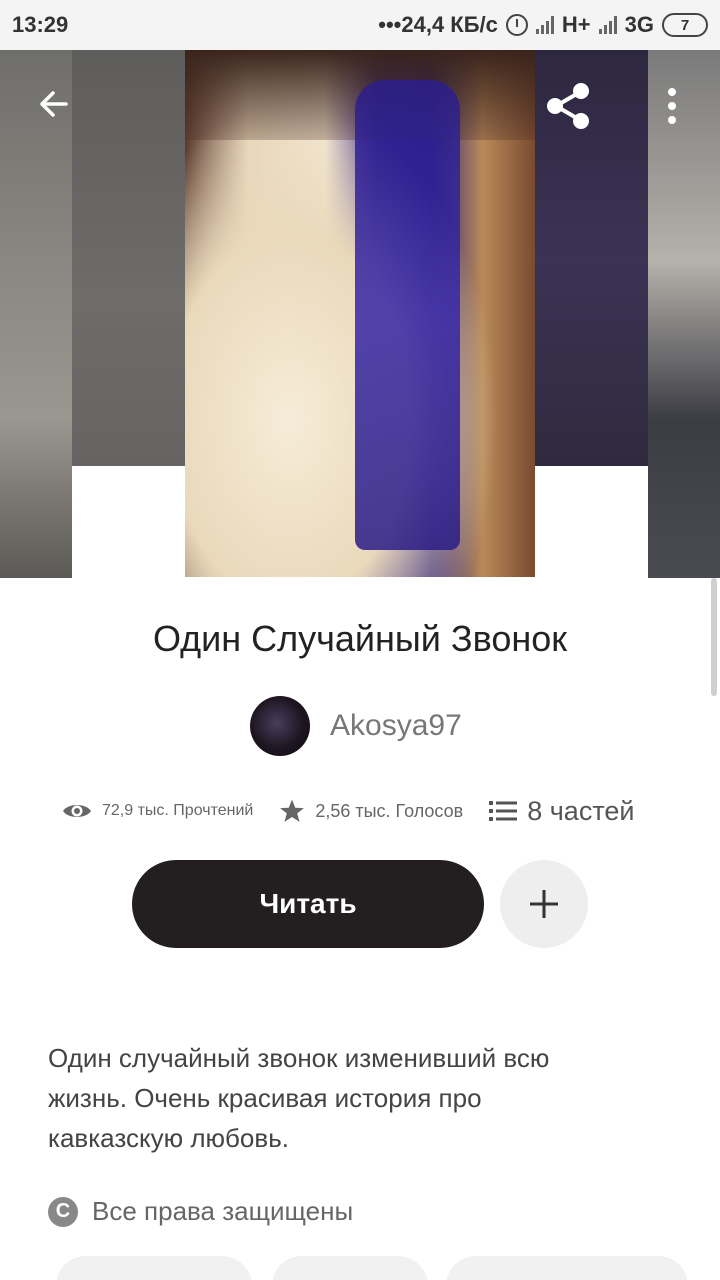  I want to click on author-link: Akosya97, so click(356, 726).